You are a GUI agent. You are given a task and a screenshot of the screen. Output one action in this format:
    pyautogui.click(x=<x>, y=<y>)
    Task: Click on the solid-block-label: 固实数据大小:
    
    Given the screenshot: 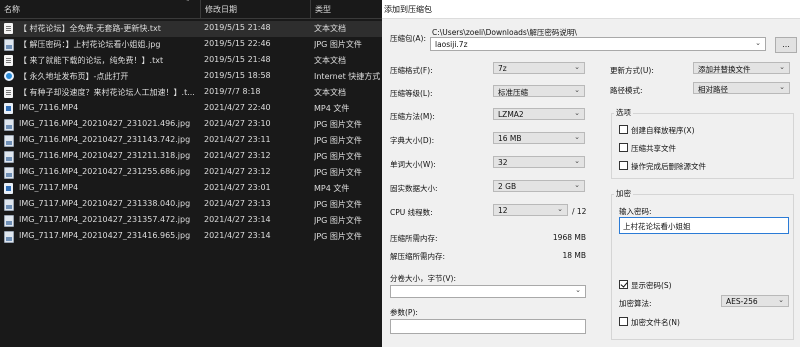 What is the action you would take?
    pyautogui.click(x=414, y=188)
    